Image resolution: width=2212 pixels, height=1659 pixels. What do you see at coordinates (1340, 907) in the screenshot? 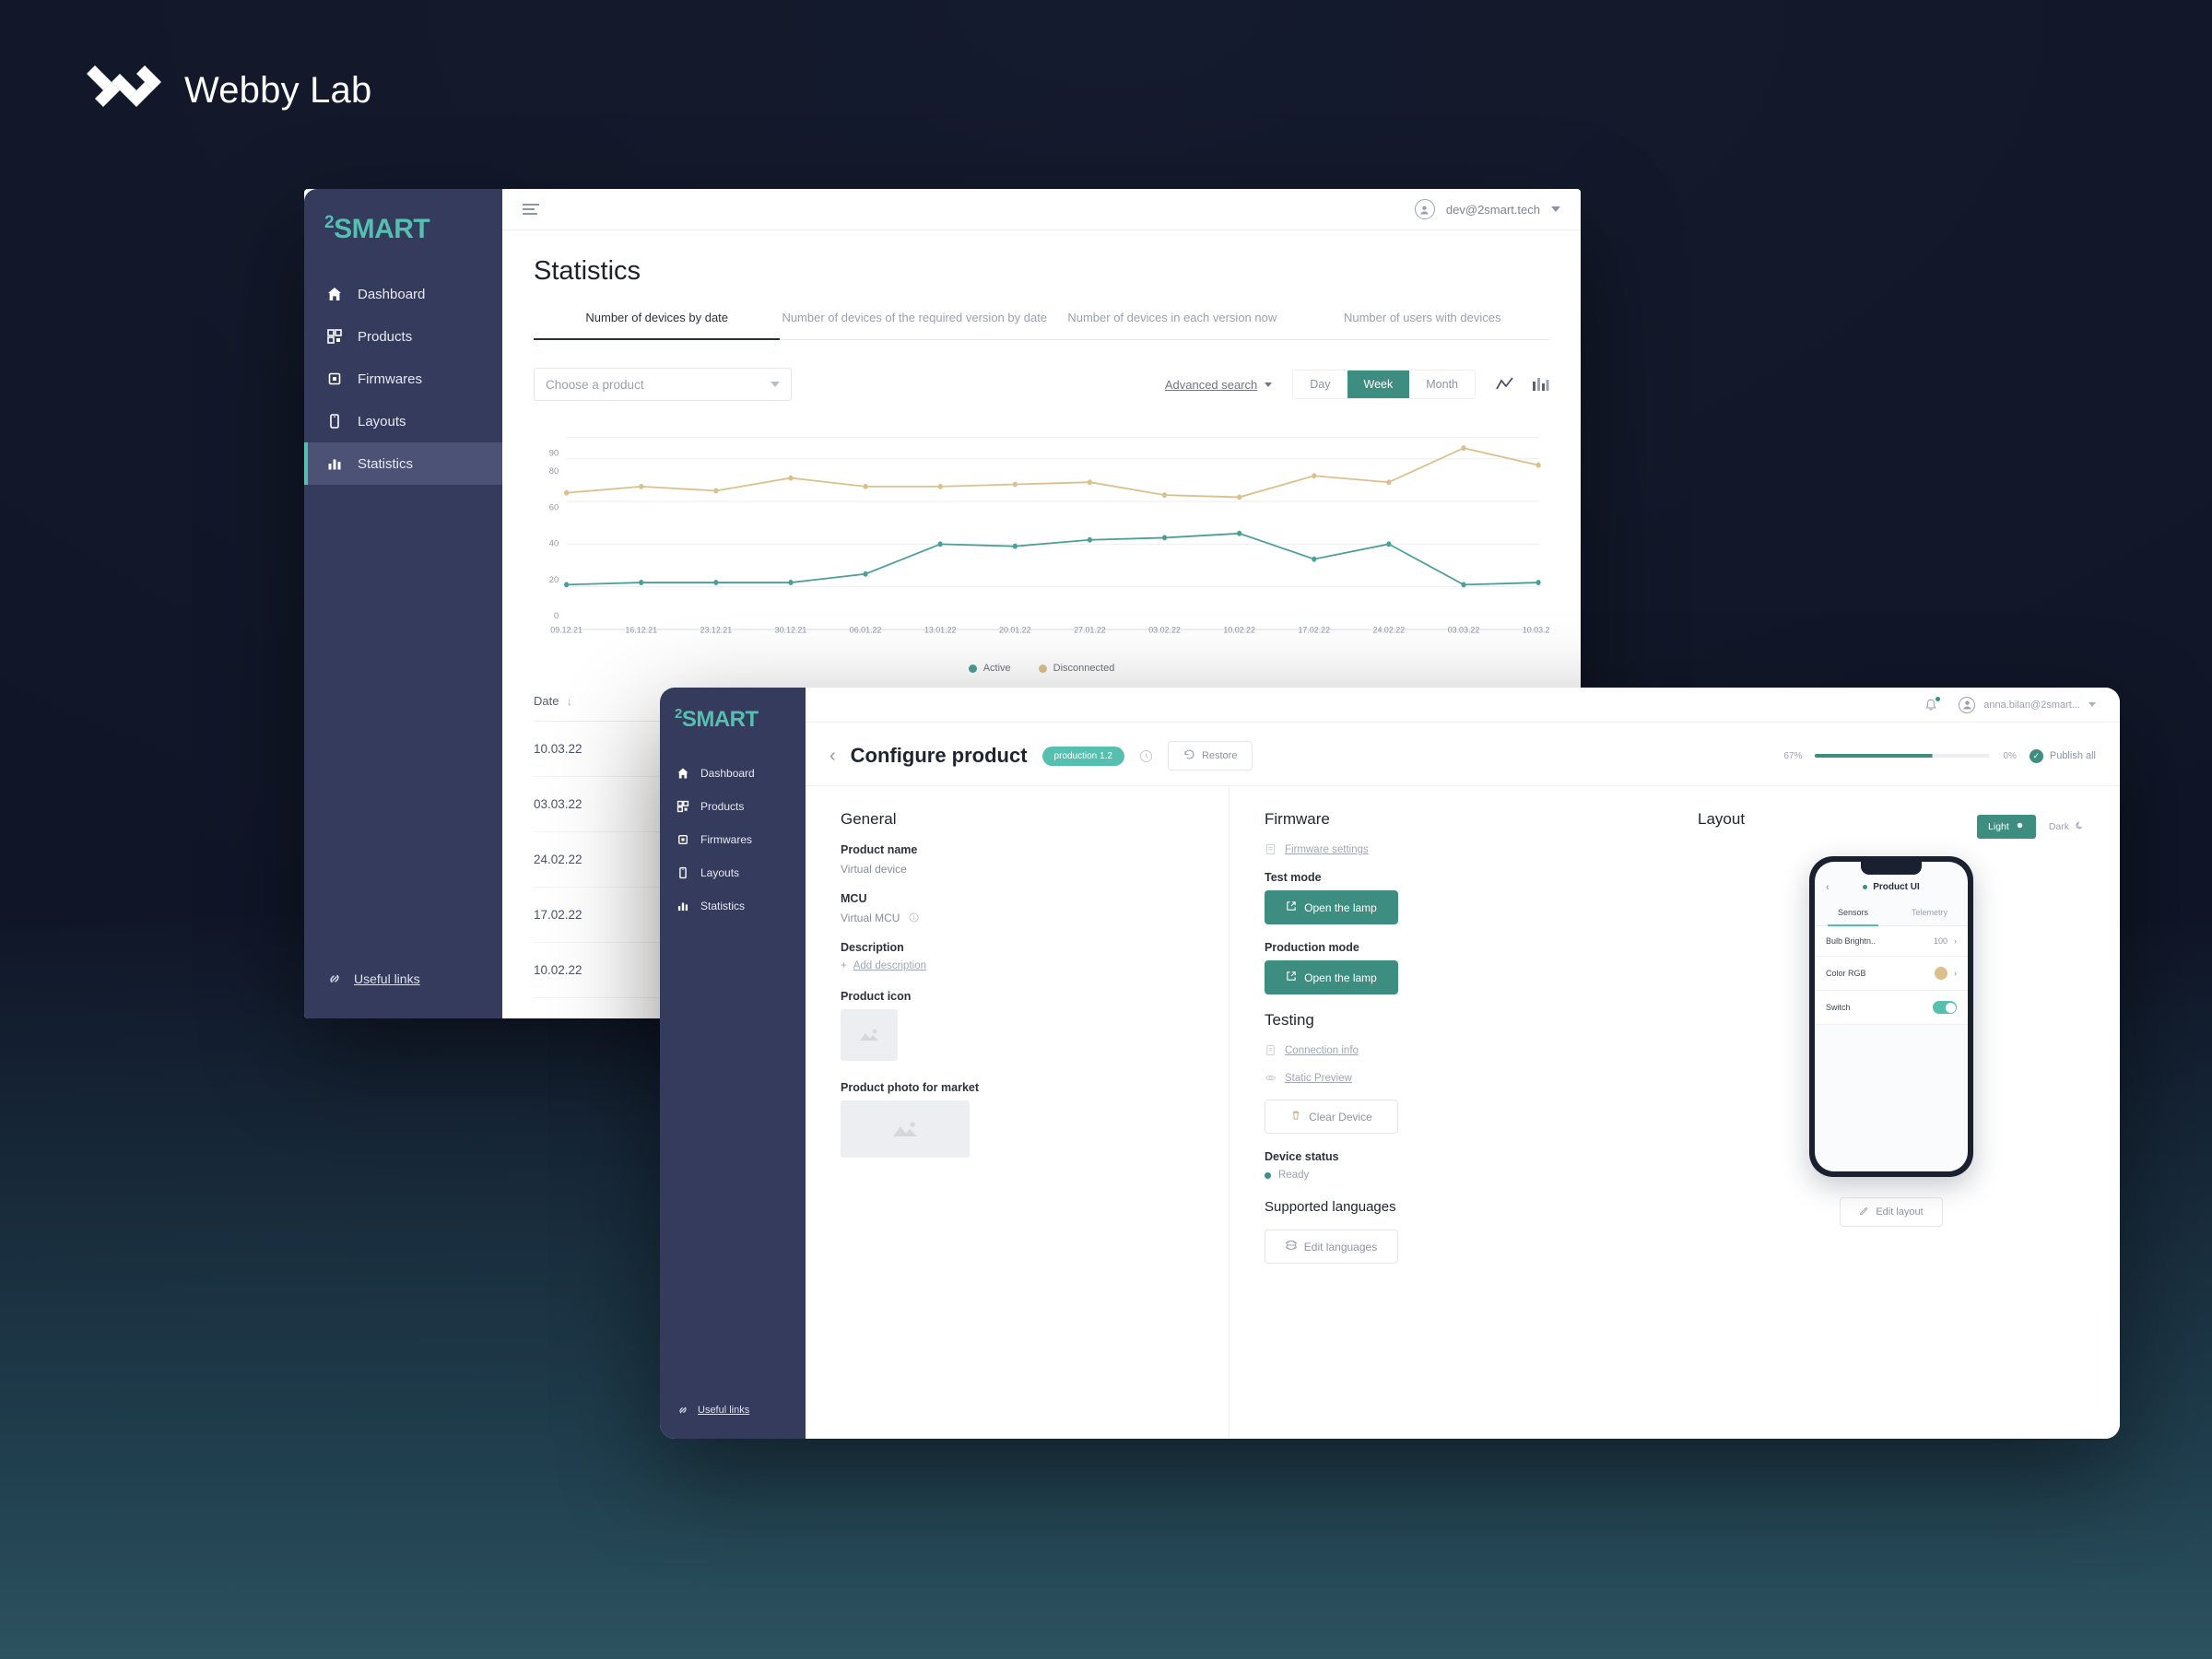
I see `test-mode-button-label: Open the lamp` at bounding box center [1340, 907].